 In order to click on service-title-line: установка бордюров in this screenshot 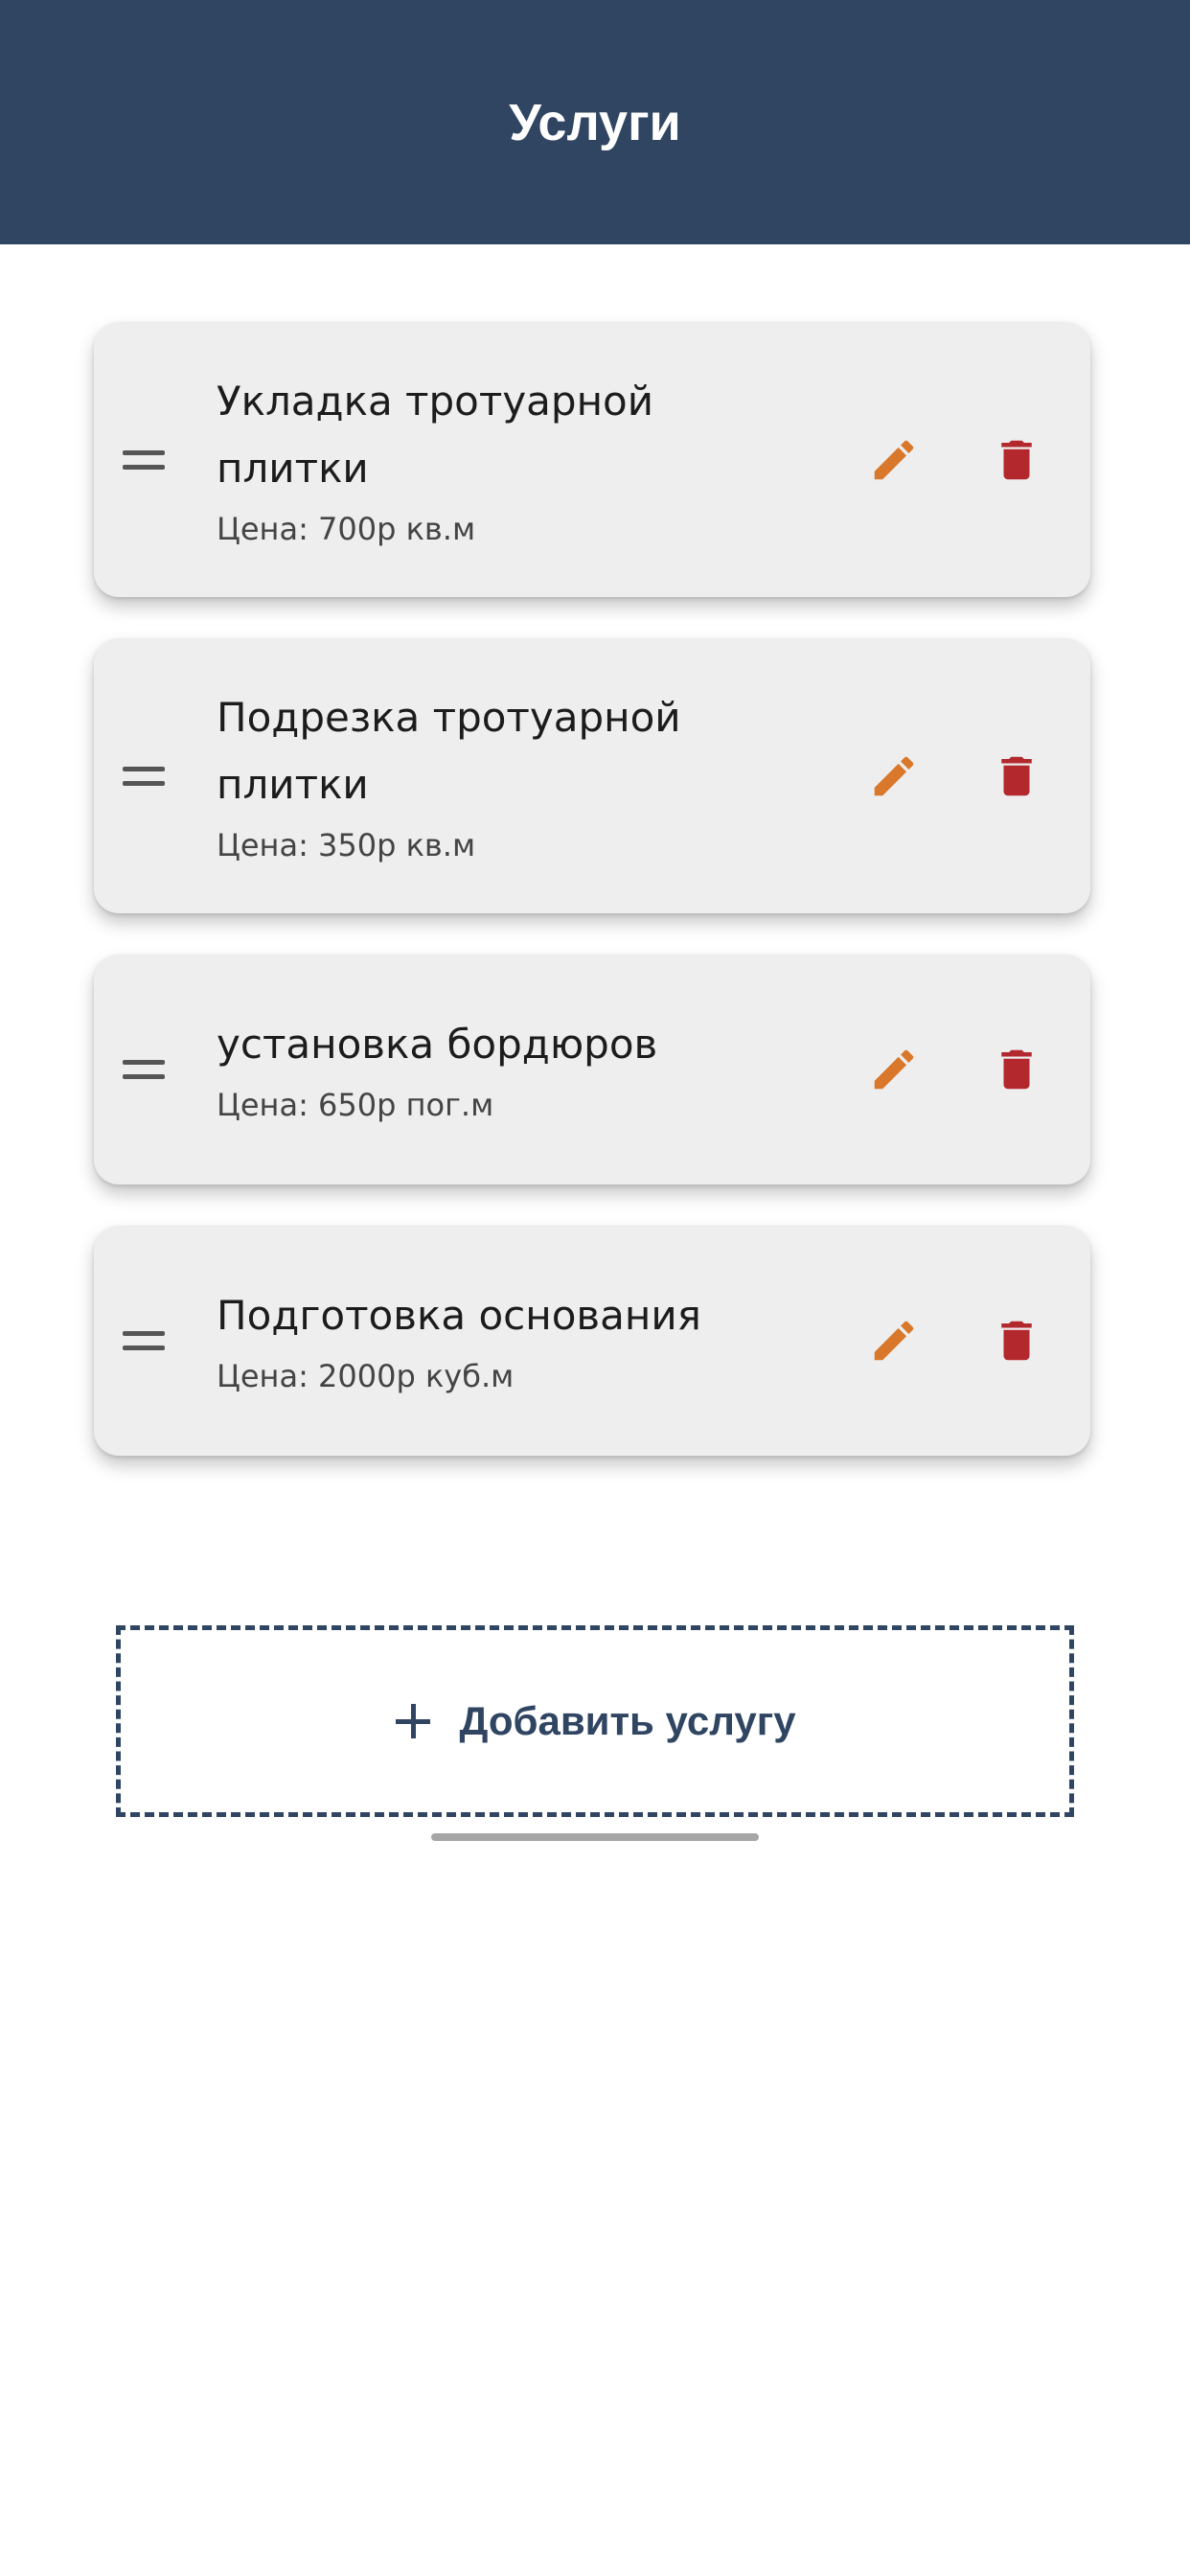, I will do `click(437, 1044)`.